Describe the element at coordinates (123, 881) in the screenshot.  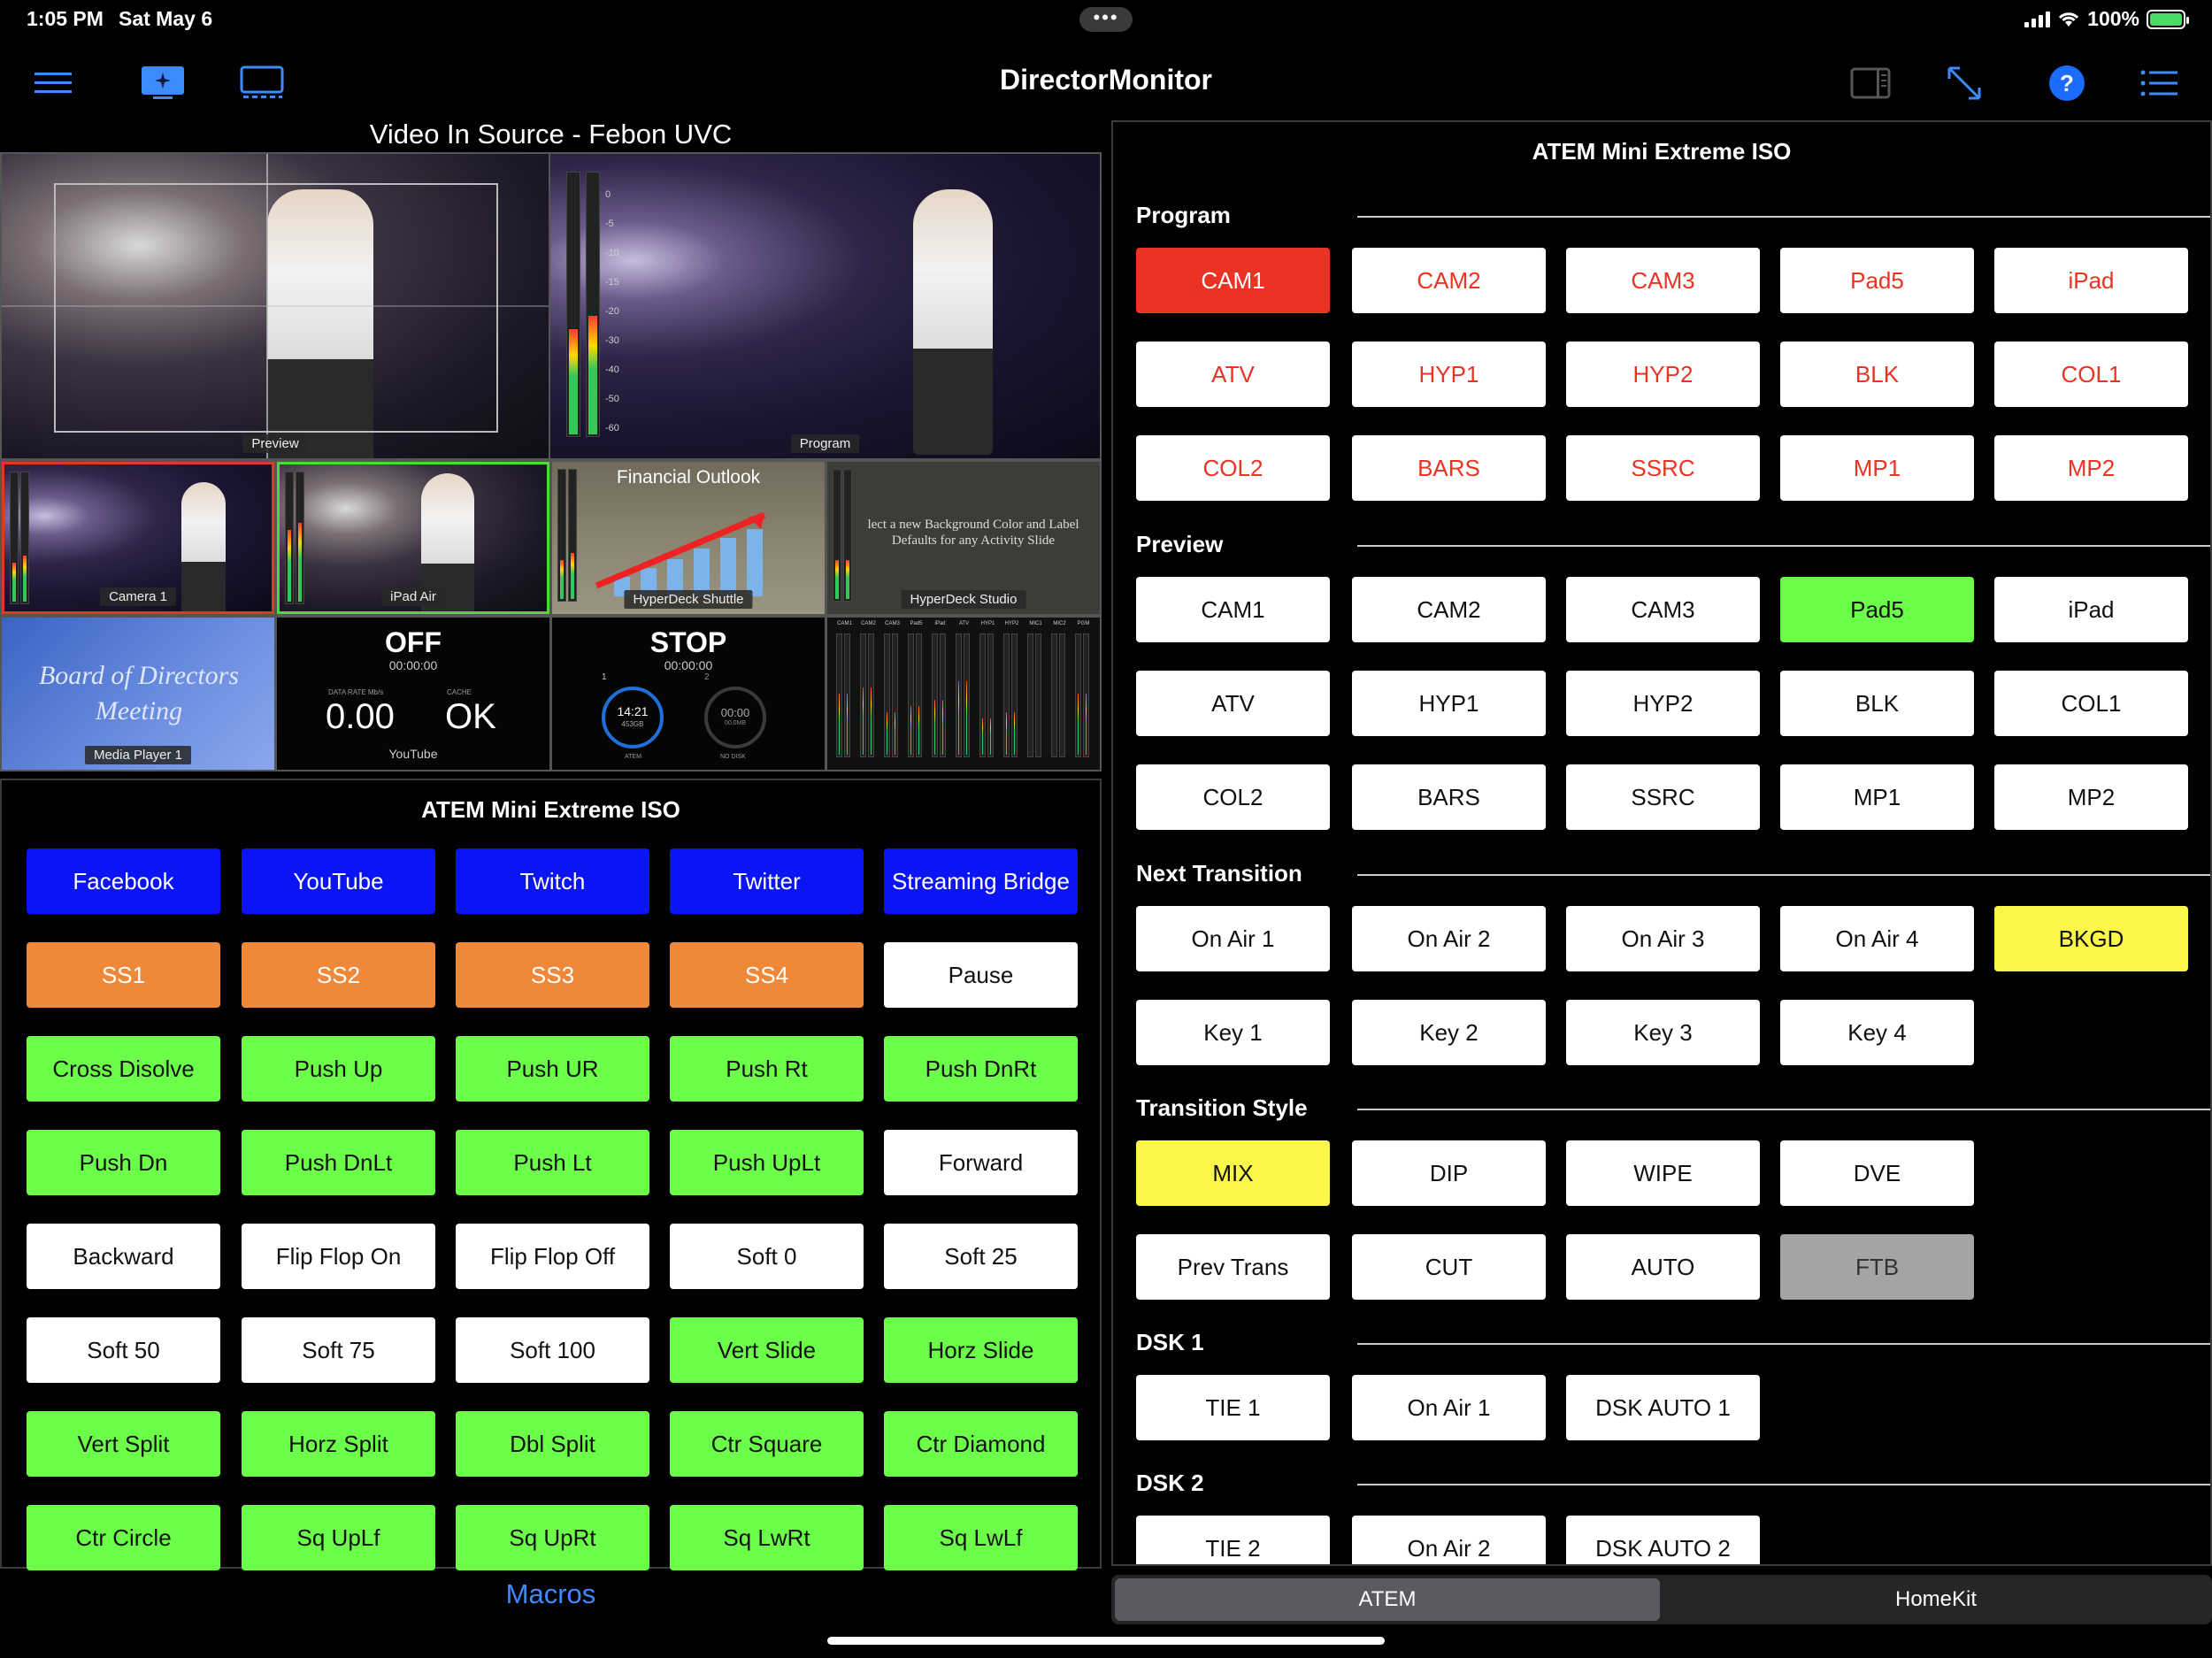
I see `macro-button-facebook: Facebook` at that location.